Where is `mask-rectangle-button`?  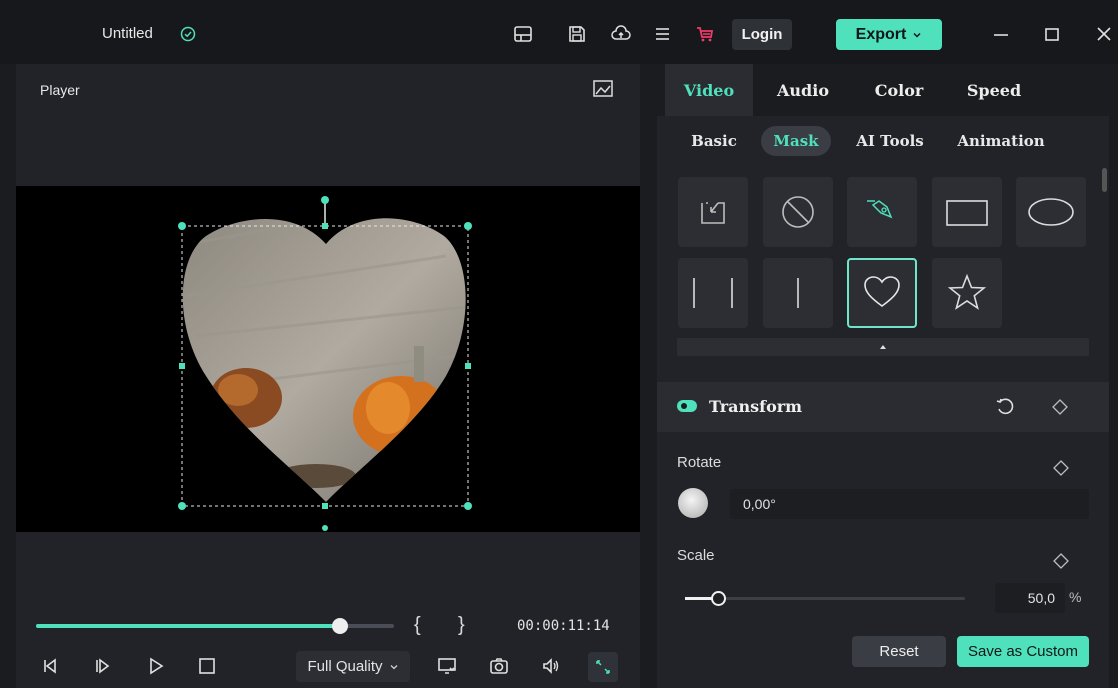
mask-rectangle-button is located at coordinates (967, 212).